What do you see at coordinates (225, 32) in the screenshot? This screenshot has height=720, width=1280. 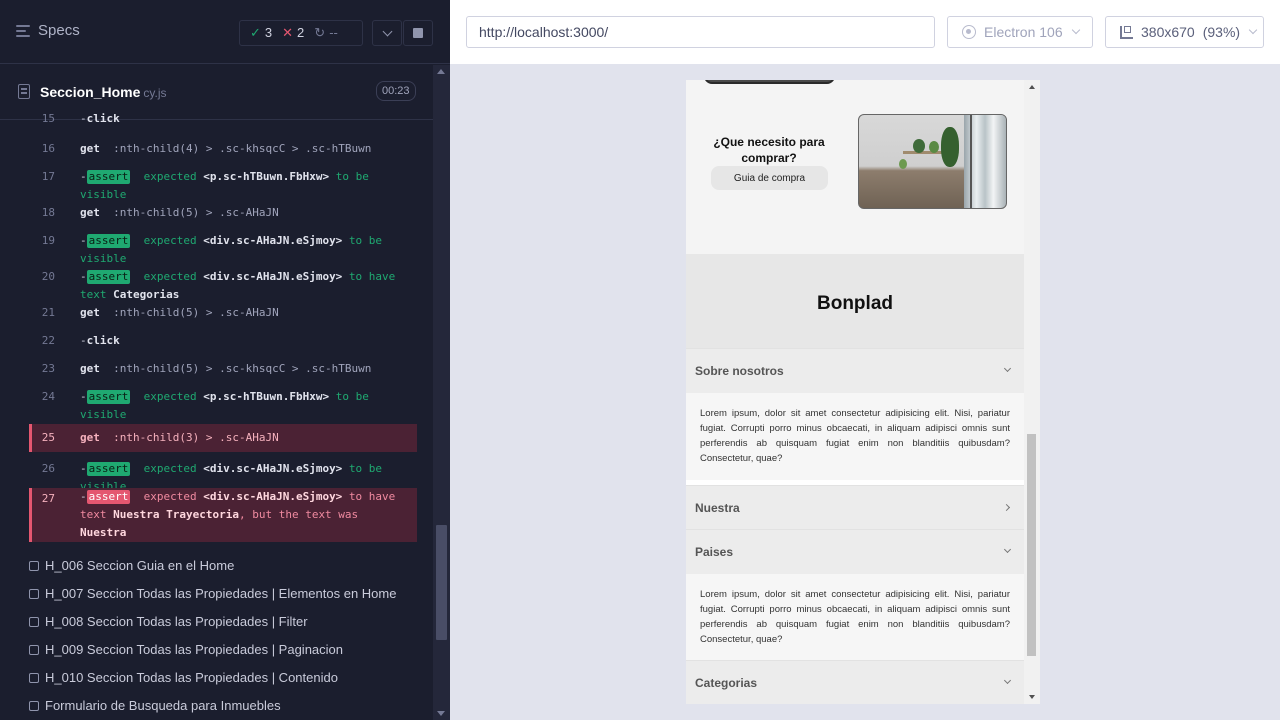 I see `reporter-toolbar: Specs ✓ 3 ✕ 2 ↻ --` at bounding box center [225, 32].